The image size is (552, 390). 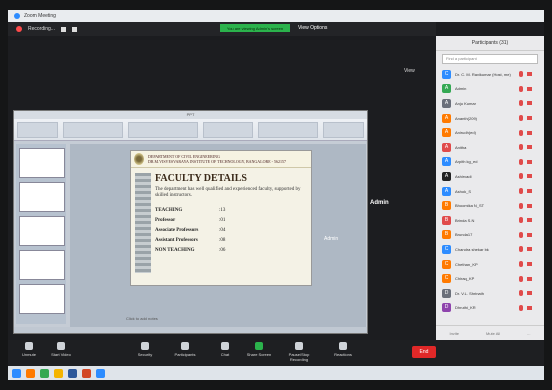 What do you see at coordinates (490, 132) in the screenshot?
I see `participant-item: A Anirudh(ed)` at bounding box center [490, 132].